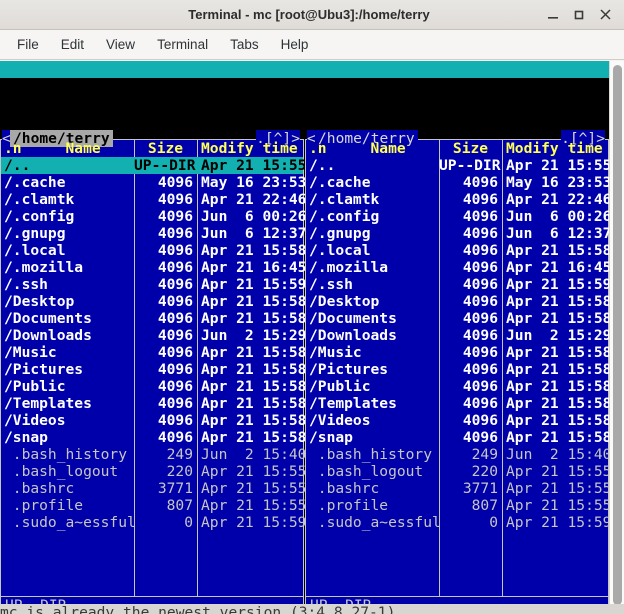 This screenshot has height=614, width=624. Describe the element at coordinates (165, 148) in the screenshot. I see `left-header-size: Size` at that location.